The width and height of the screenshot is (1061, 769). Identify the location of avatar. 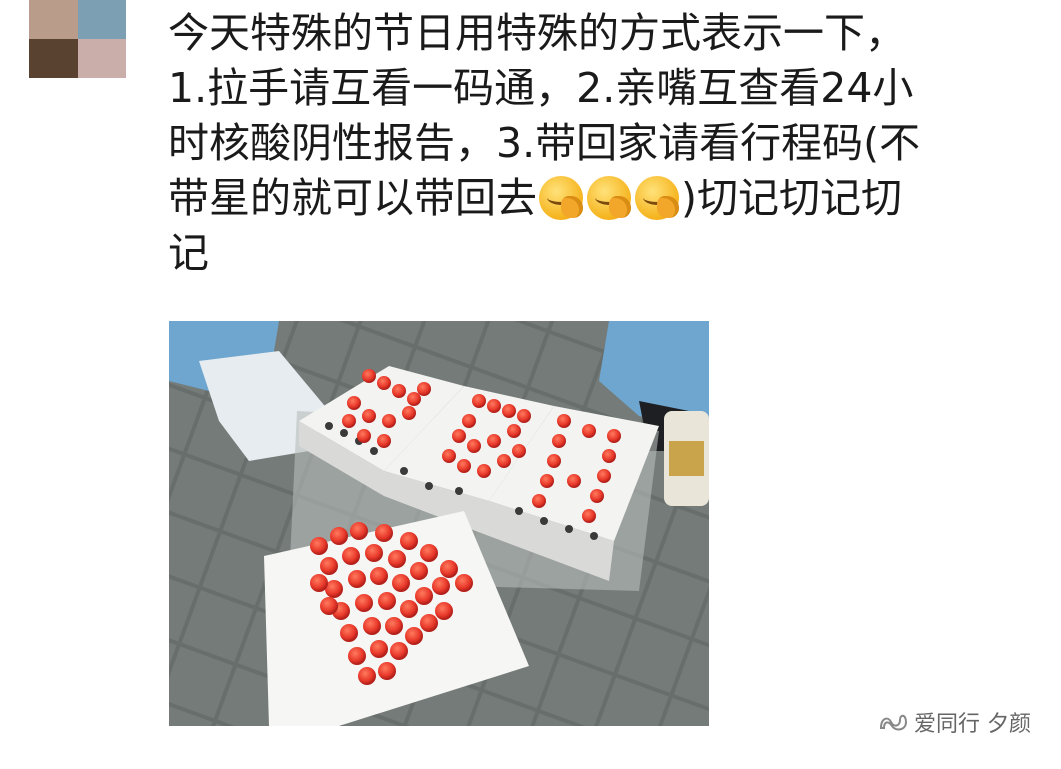
(77, 39).